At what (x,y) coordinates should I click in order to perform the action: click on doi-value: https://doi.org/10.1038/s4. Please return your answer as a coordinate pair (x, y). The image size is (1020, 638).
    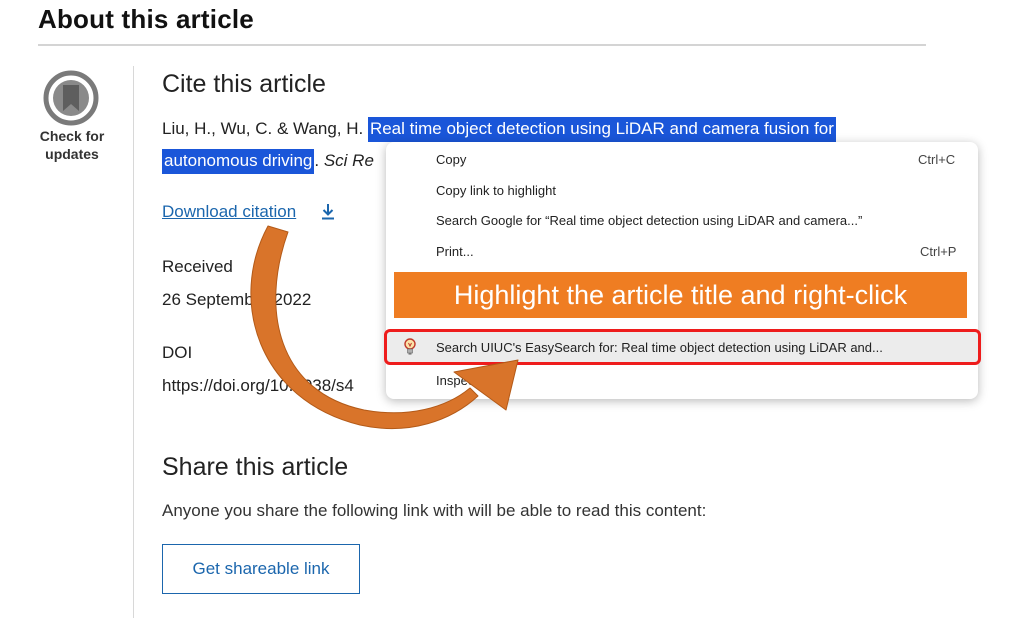
    Looking at the image, I should click on (258, 385).